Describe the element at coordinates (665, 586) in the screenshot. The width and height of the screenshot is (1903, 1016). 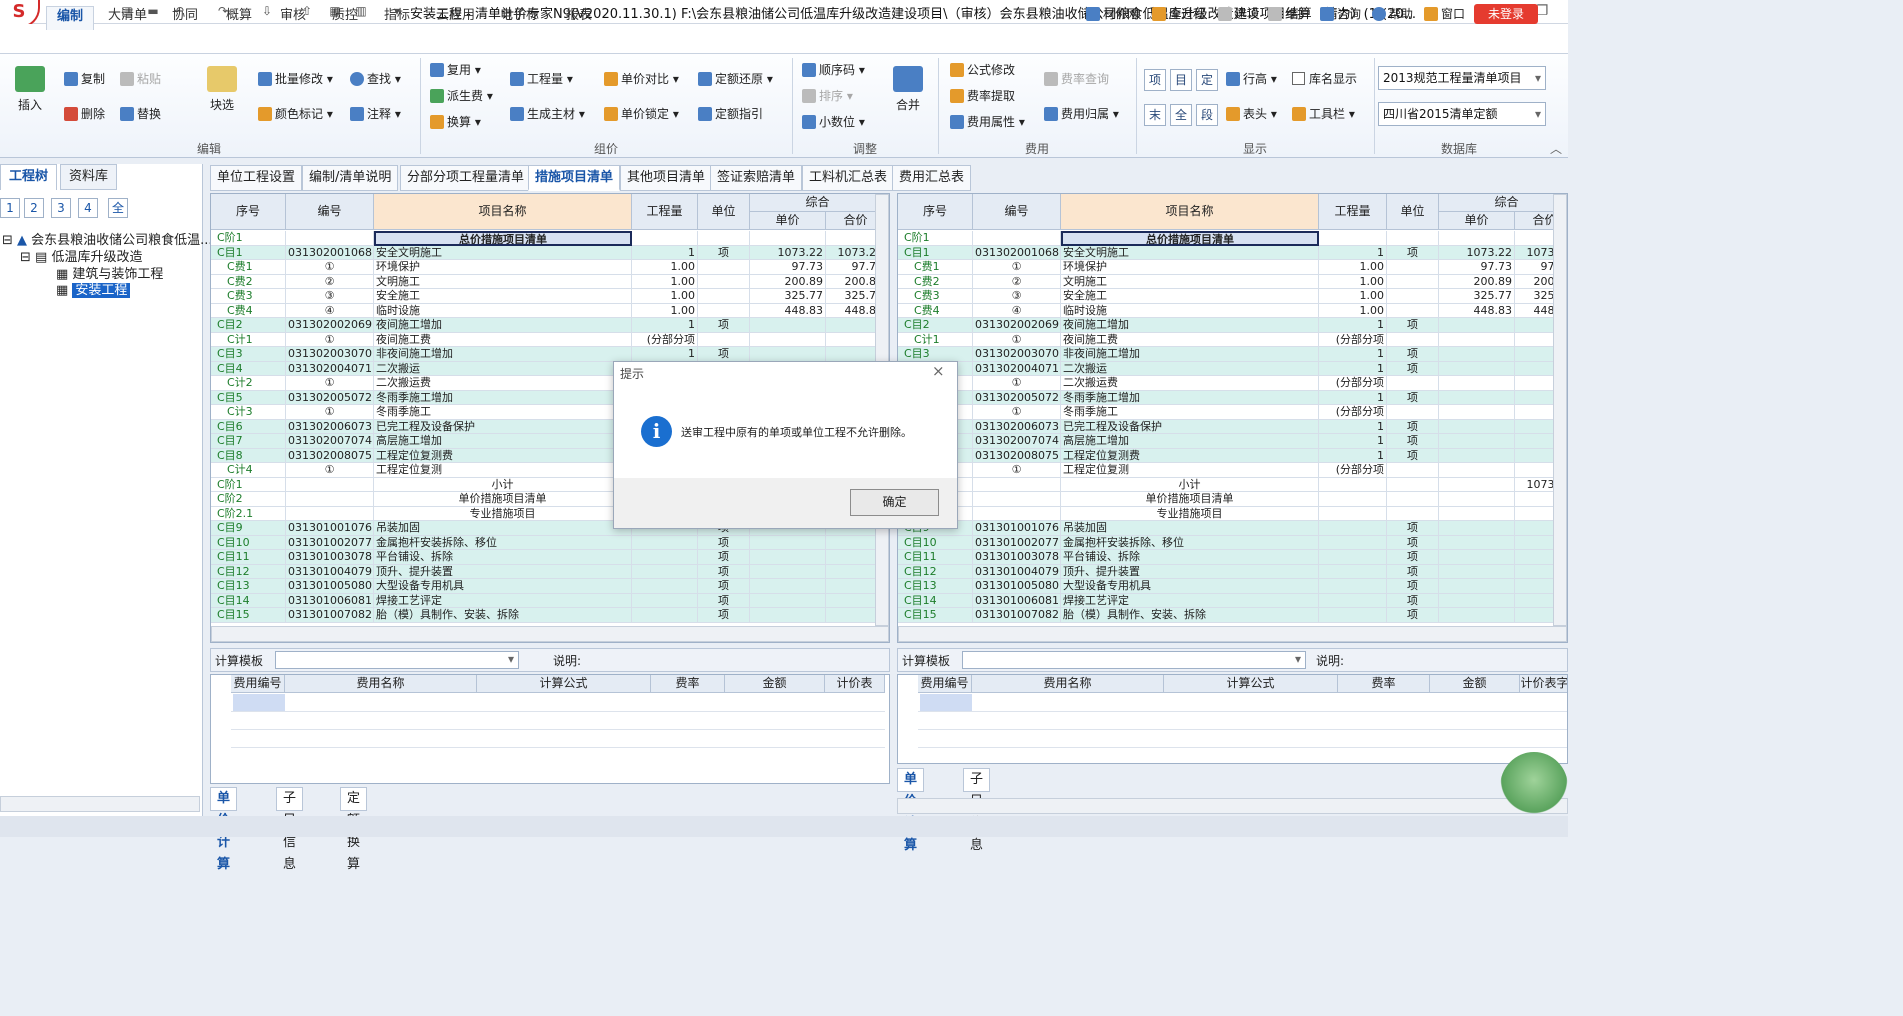
I see `cell-qty` at that location.